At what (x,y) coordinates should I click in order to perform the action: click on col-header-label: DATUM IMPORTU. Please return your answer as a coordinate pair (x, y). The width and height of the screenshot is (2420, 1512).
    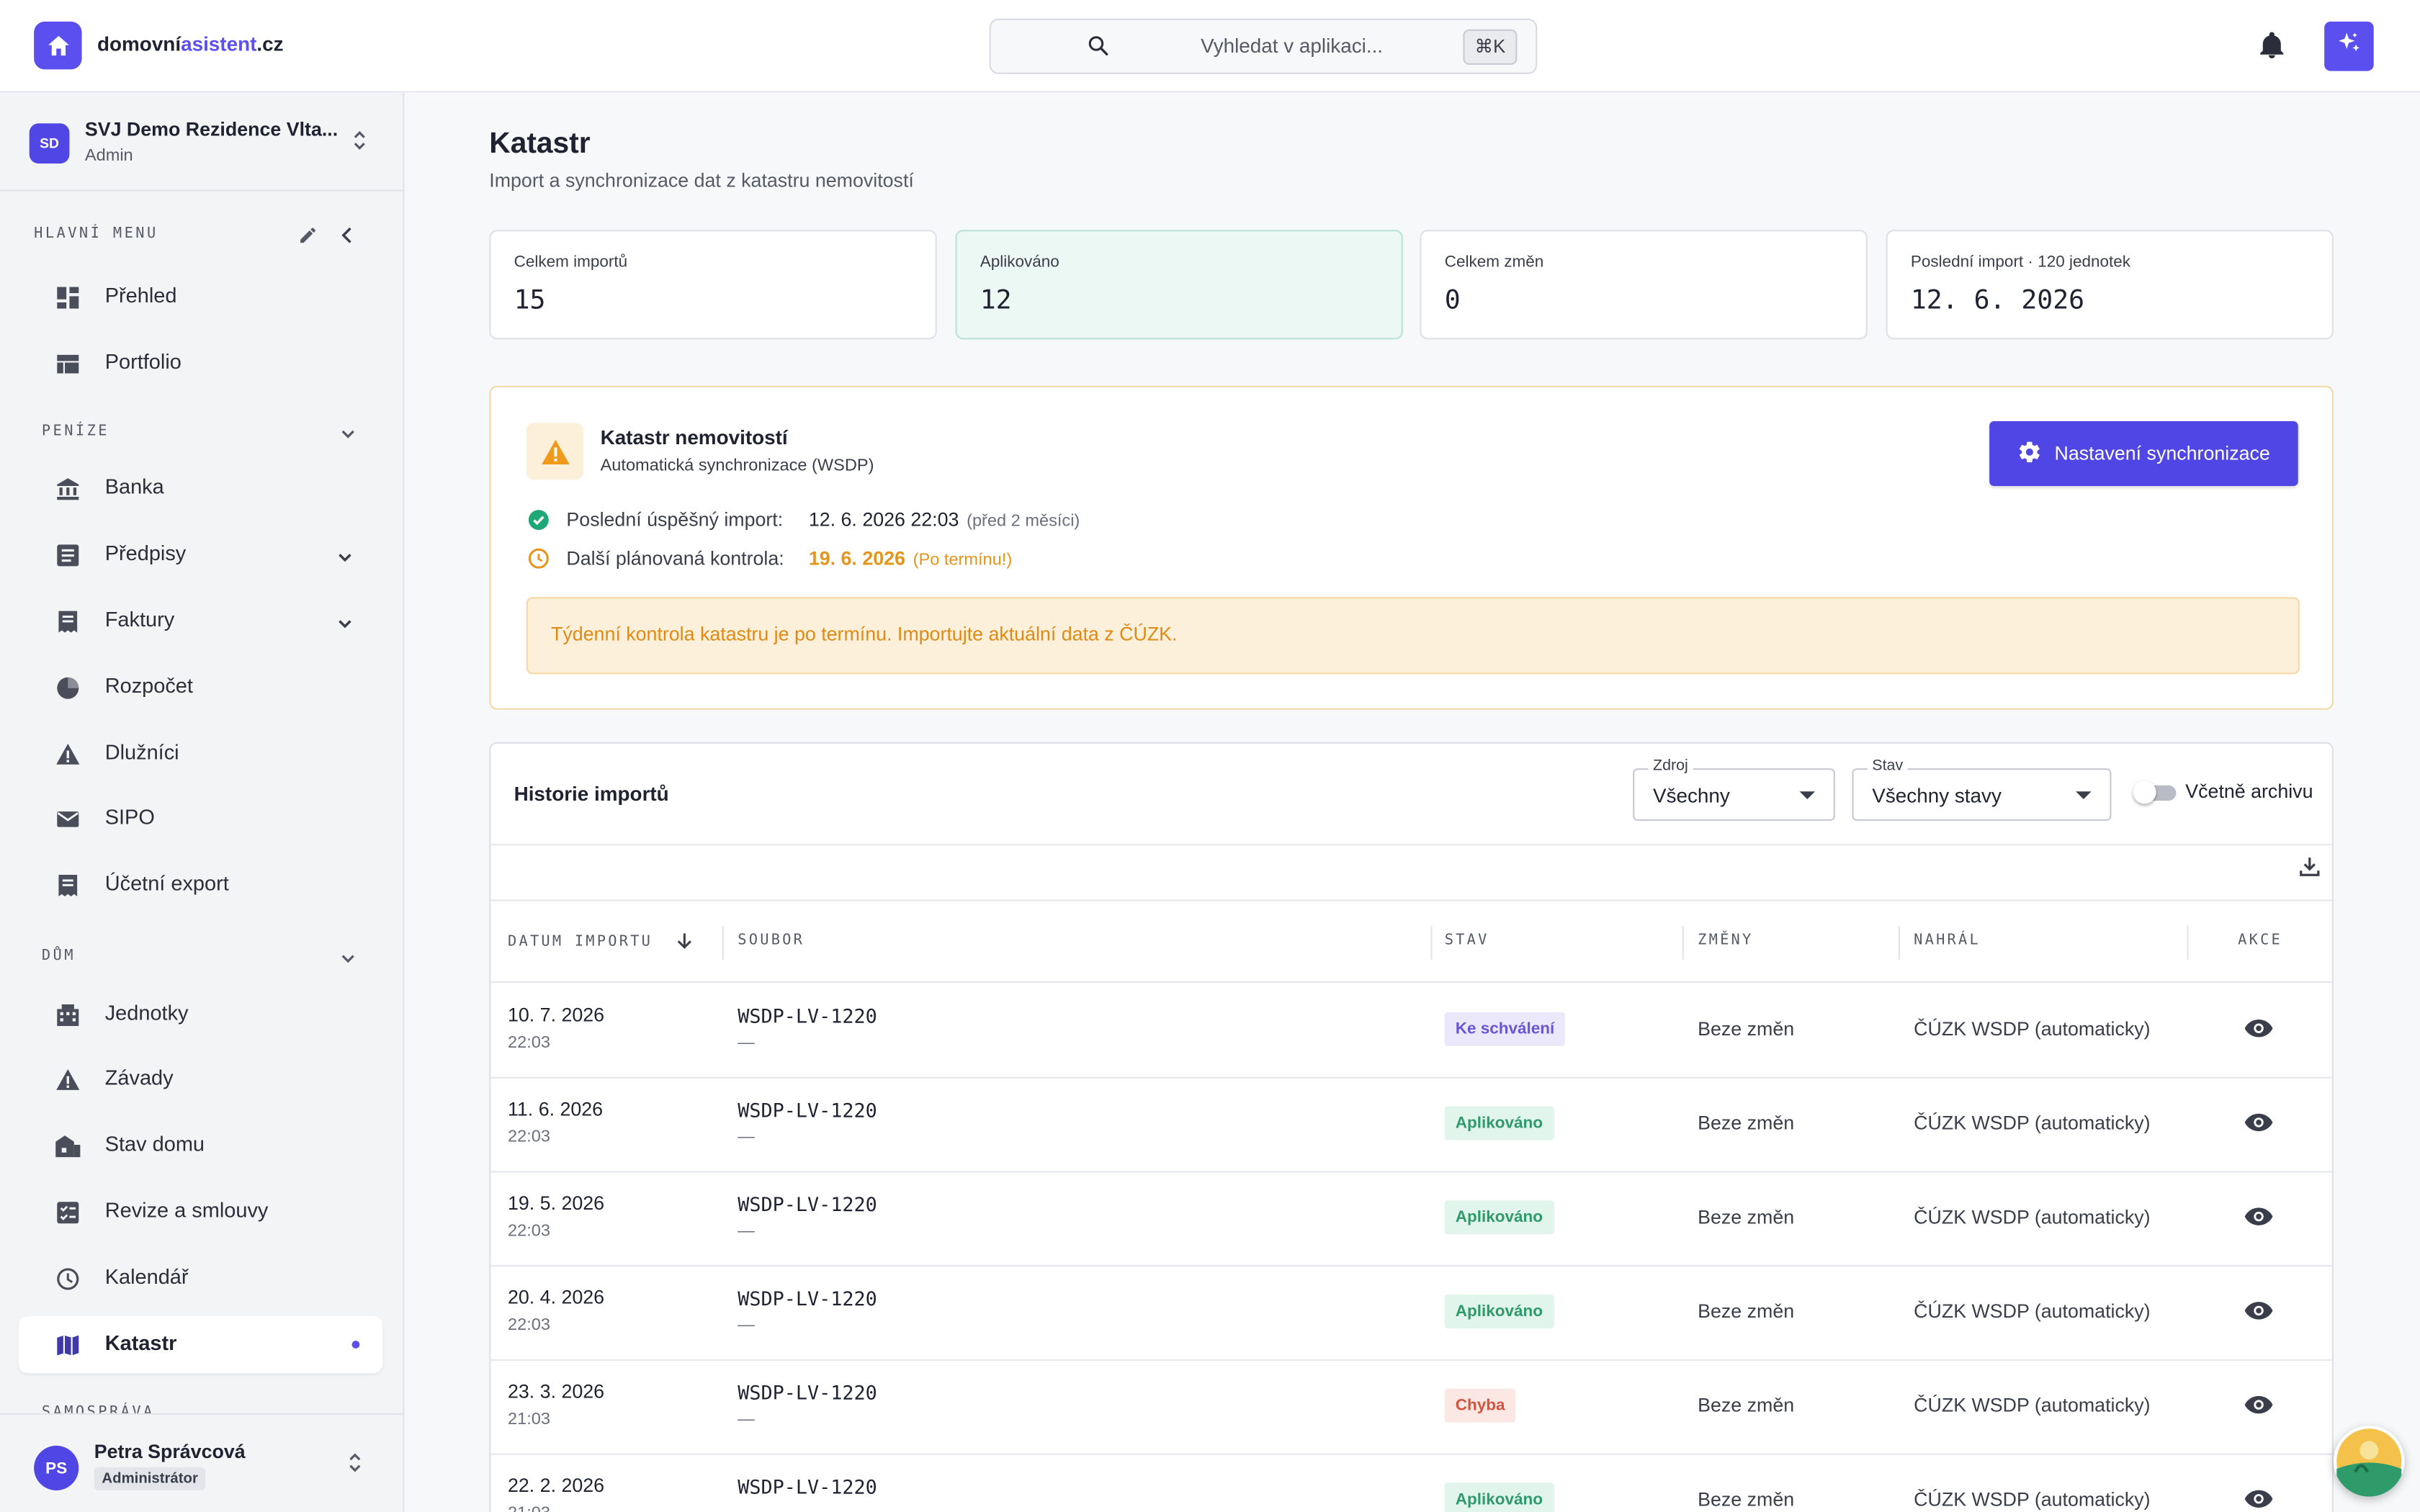
    Looking at the image, I should click on (580, 941).